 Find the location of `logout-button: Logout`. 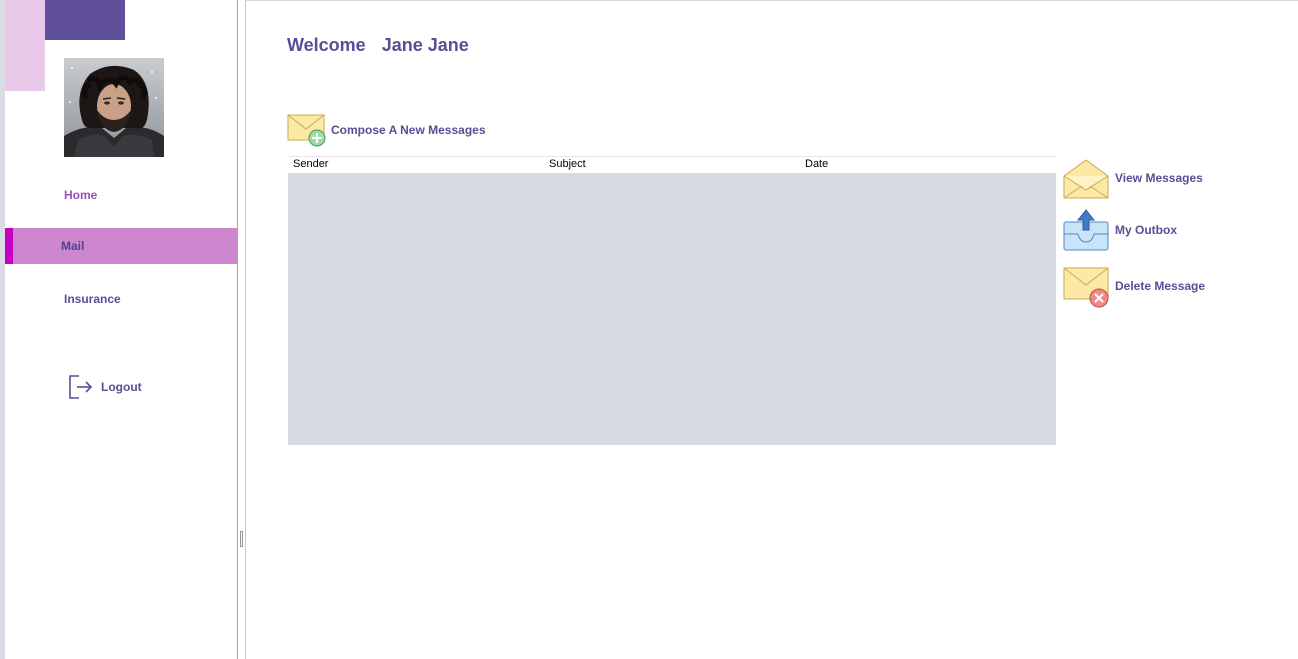

logout-button: Logout is located at coordinates (105, 387).